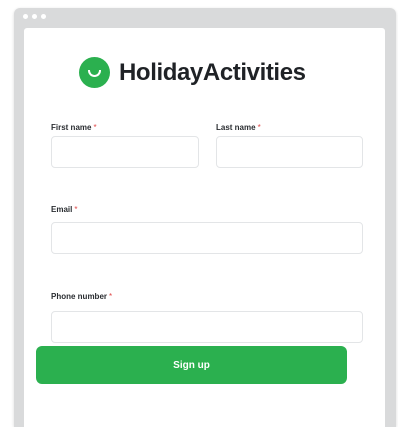  Describe the element at coordinates (207, 238) in the screenshot. I see `email-field` at that location.